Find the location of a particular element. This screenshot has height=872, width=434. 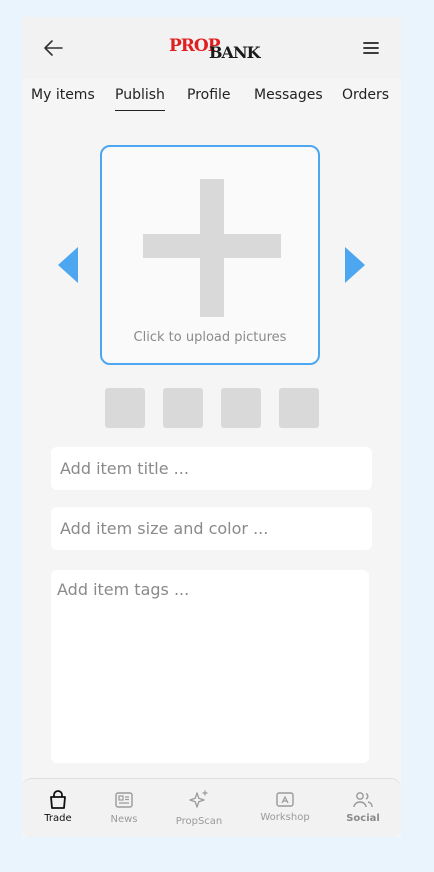

nav-social: Social is located at coordinates (363, 808).